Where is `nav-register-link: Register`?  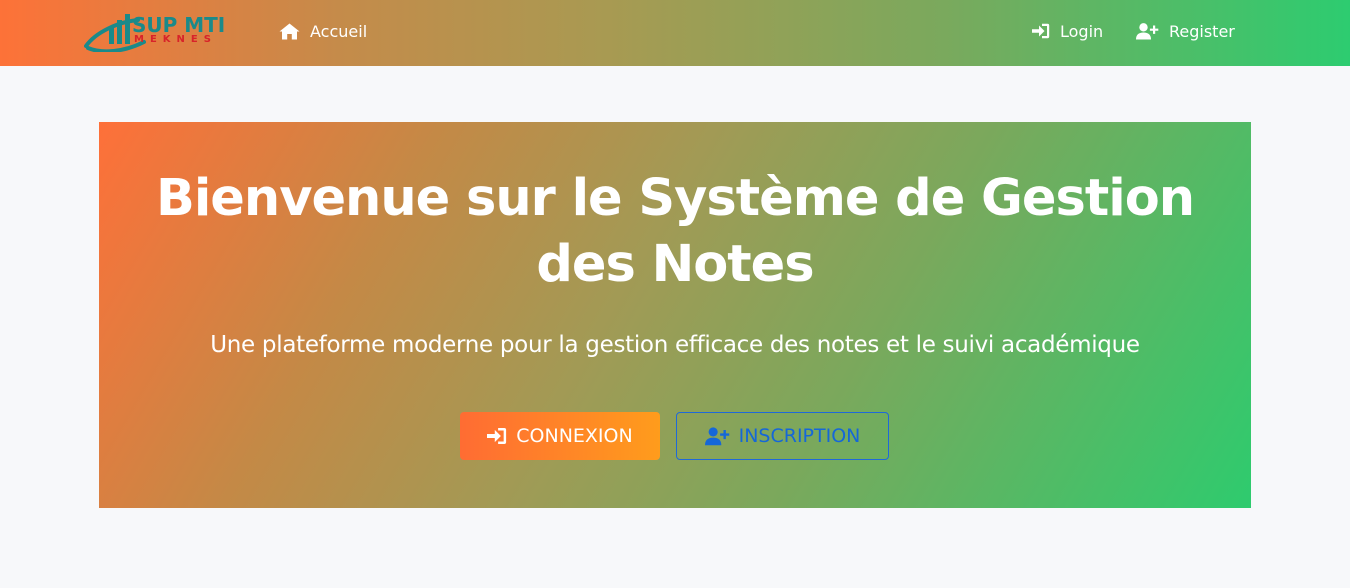
nav-register-link: Register is located at coordinates (1185, 31).